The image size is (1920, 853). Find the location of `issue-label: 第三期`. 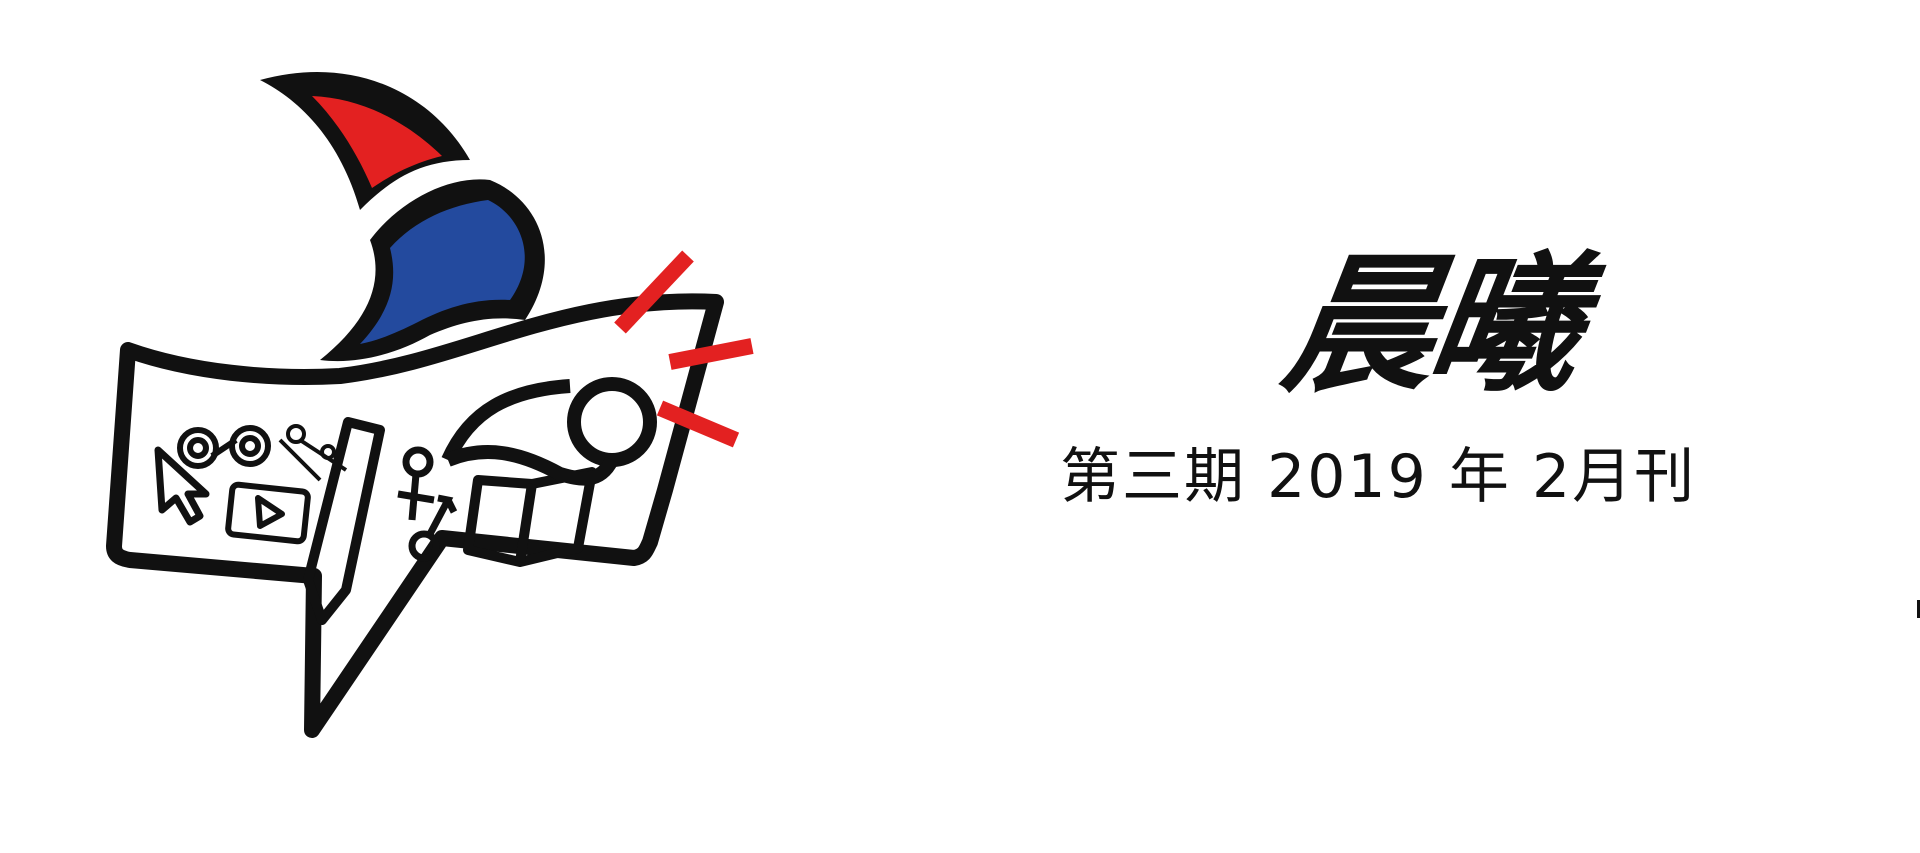

issue-label: 第三期 is located at coordinates (1153, 477).